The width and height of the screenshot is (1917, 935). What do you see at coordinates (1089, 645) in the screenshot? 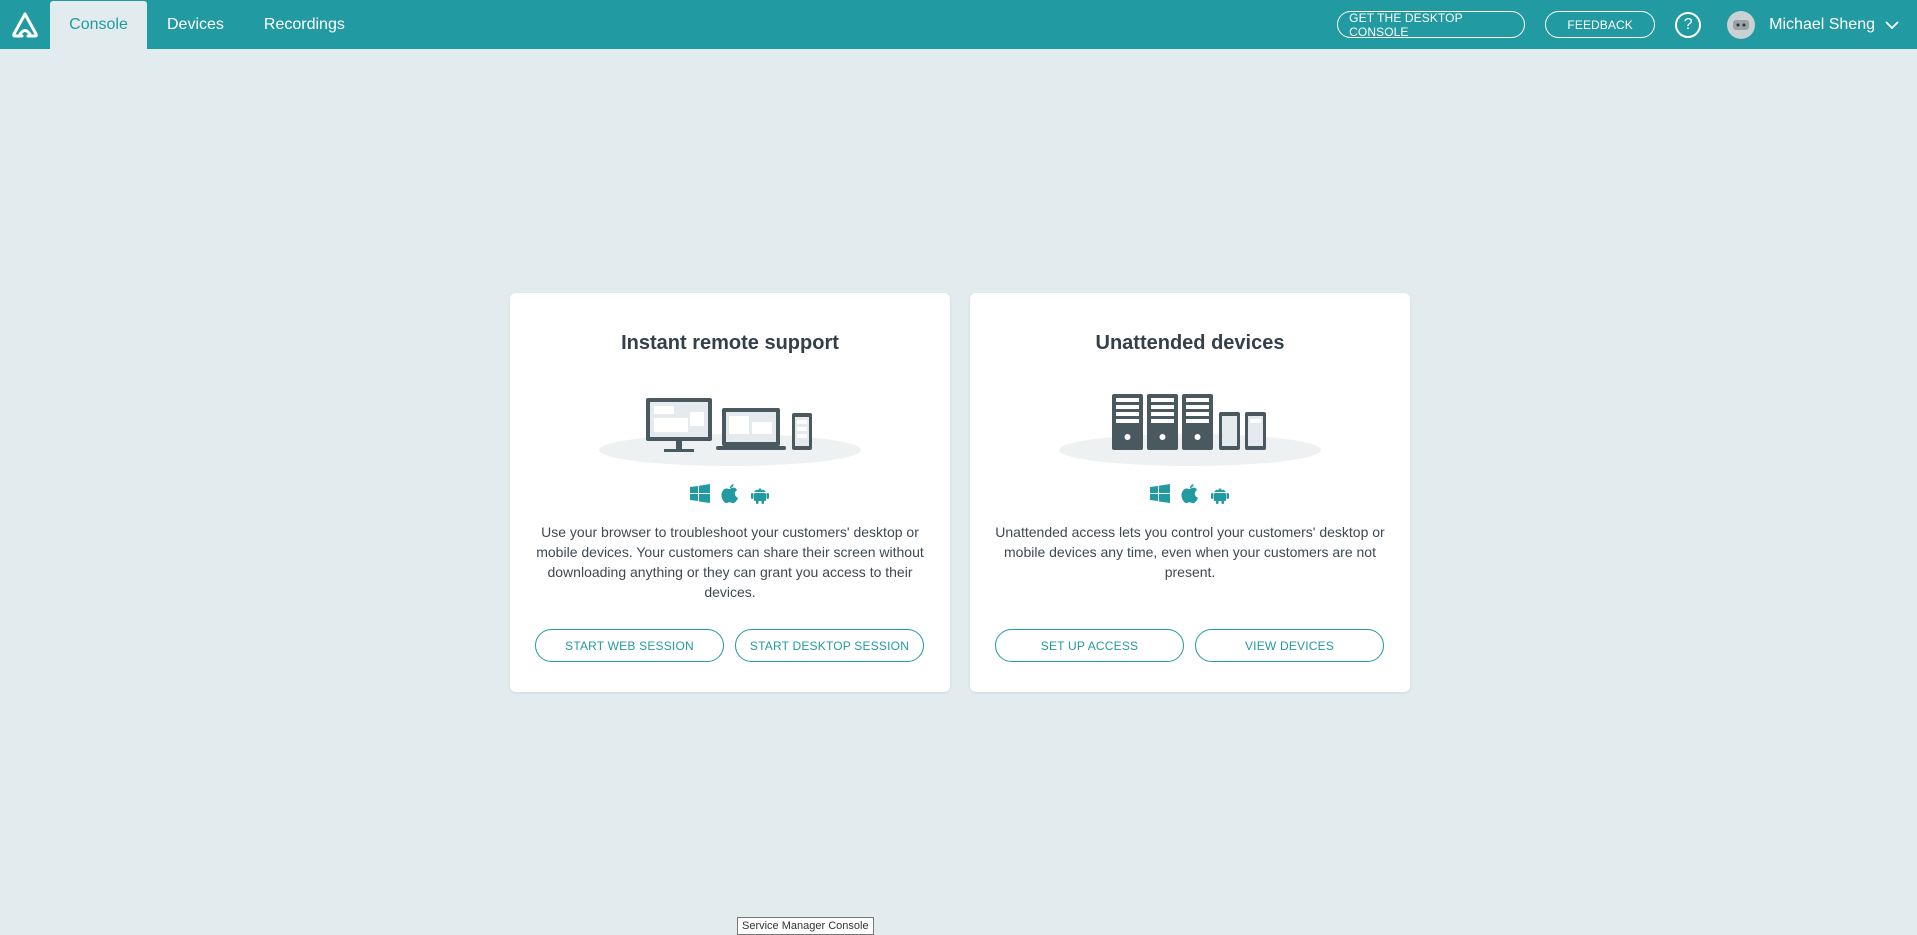
I see `set-up-access-button: SET UP ACCESS` at bounding box center [1089, 645].